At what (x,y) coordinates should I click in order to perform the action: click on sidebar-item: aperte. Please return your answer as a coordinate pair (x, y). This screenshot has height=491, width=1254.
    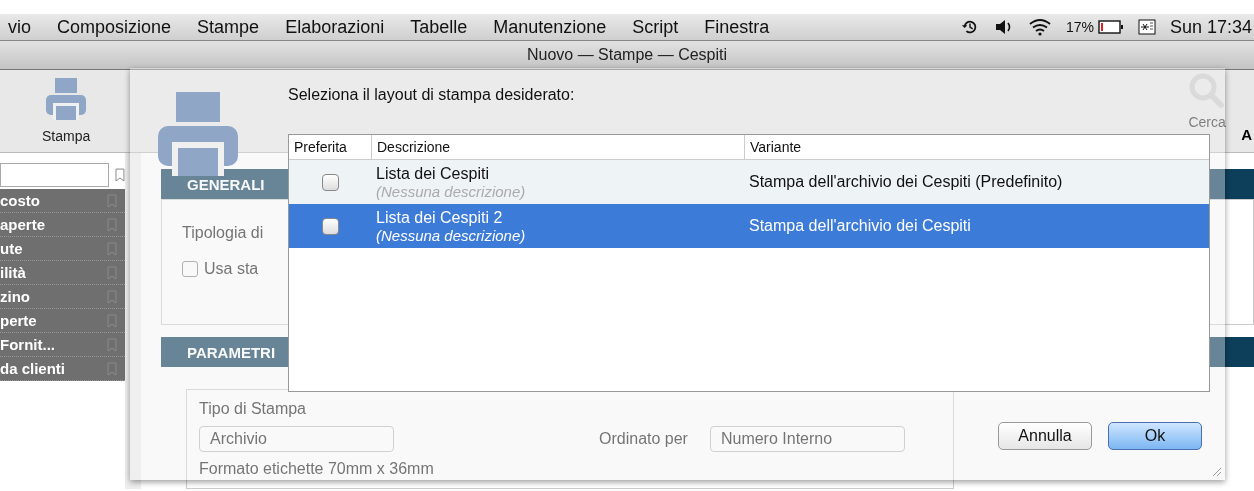
    Looking at the image, I should click on (62, 225).